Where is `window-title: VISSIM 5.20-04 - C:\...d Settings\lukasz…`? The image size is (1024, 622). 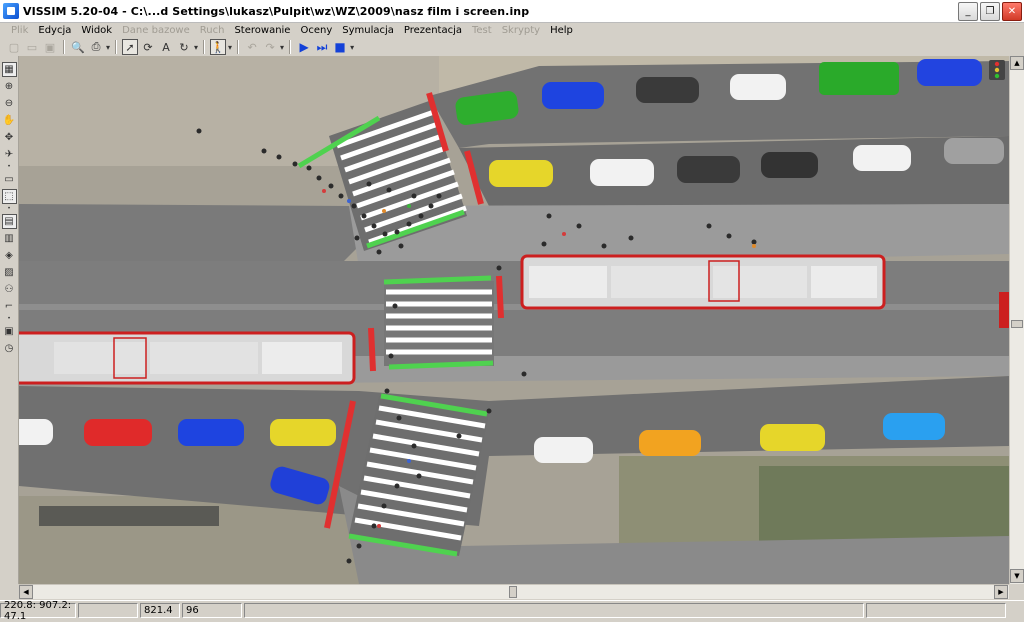 window-title: VISSIM 5.20-04 - C:\...d Settings\lukasz… is located at coordinates (276, 11).